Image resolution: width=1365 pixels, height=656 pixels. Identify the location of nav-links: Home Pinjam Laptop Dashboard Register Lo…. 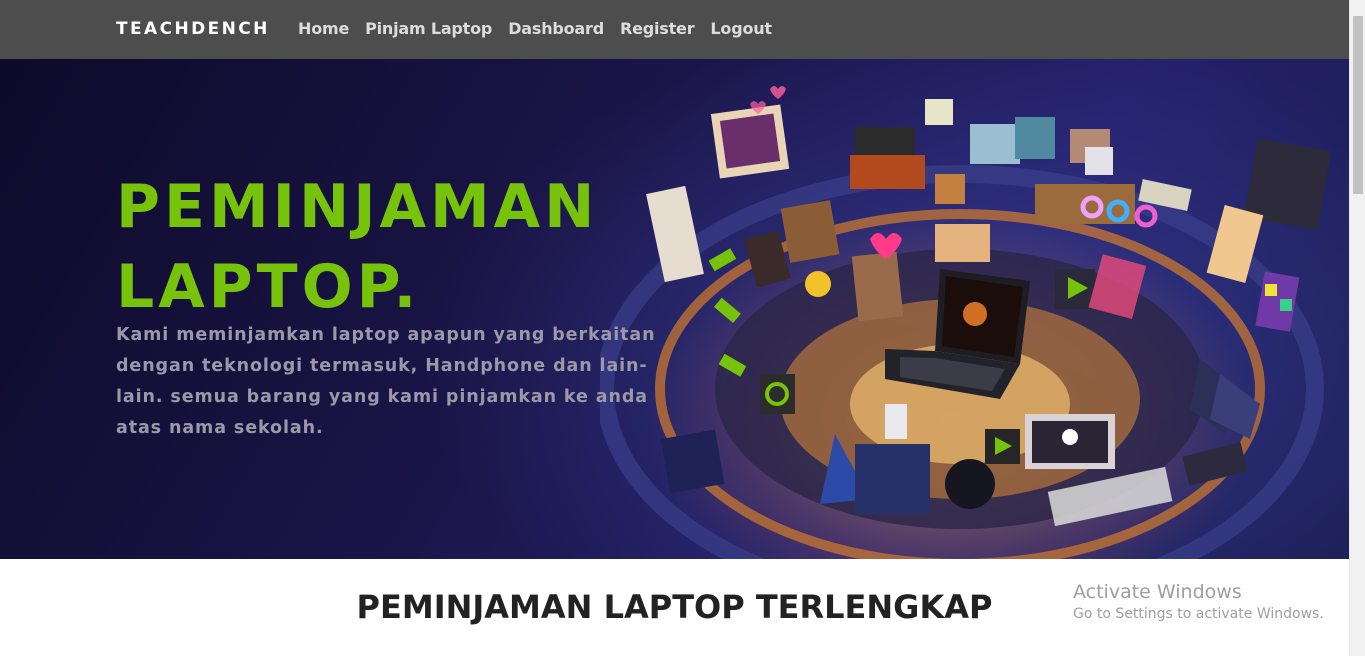
(543, 28).